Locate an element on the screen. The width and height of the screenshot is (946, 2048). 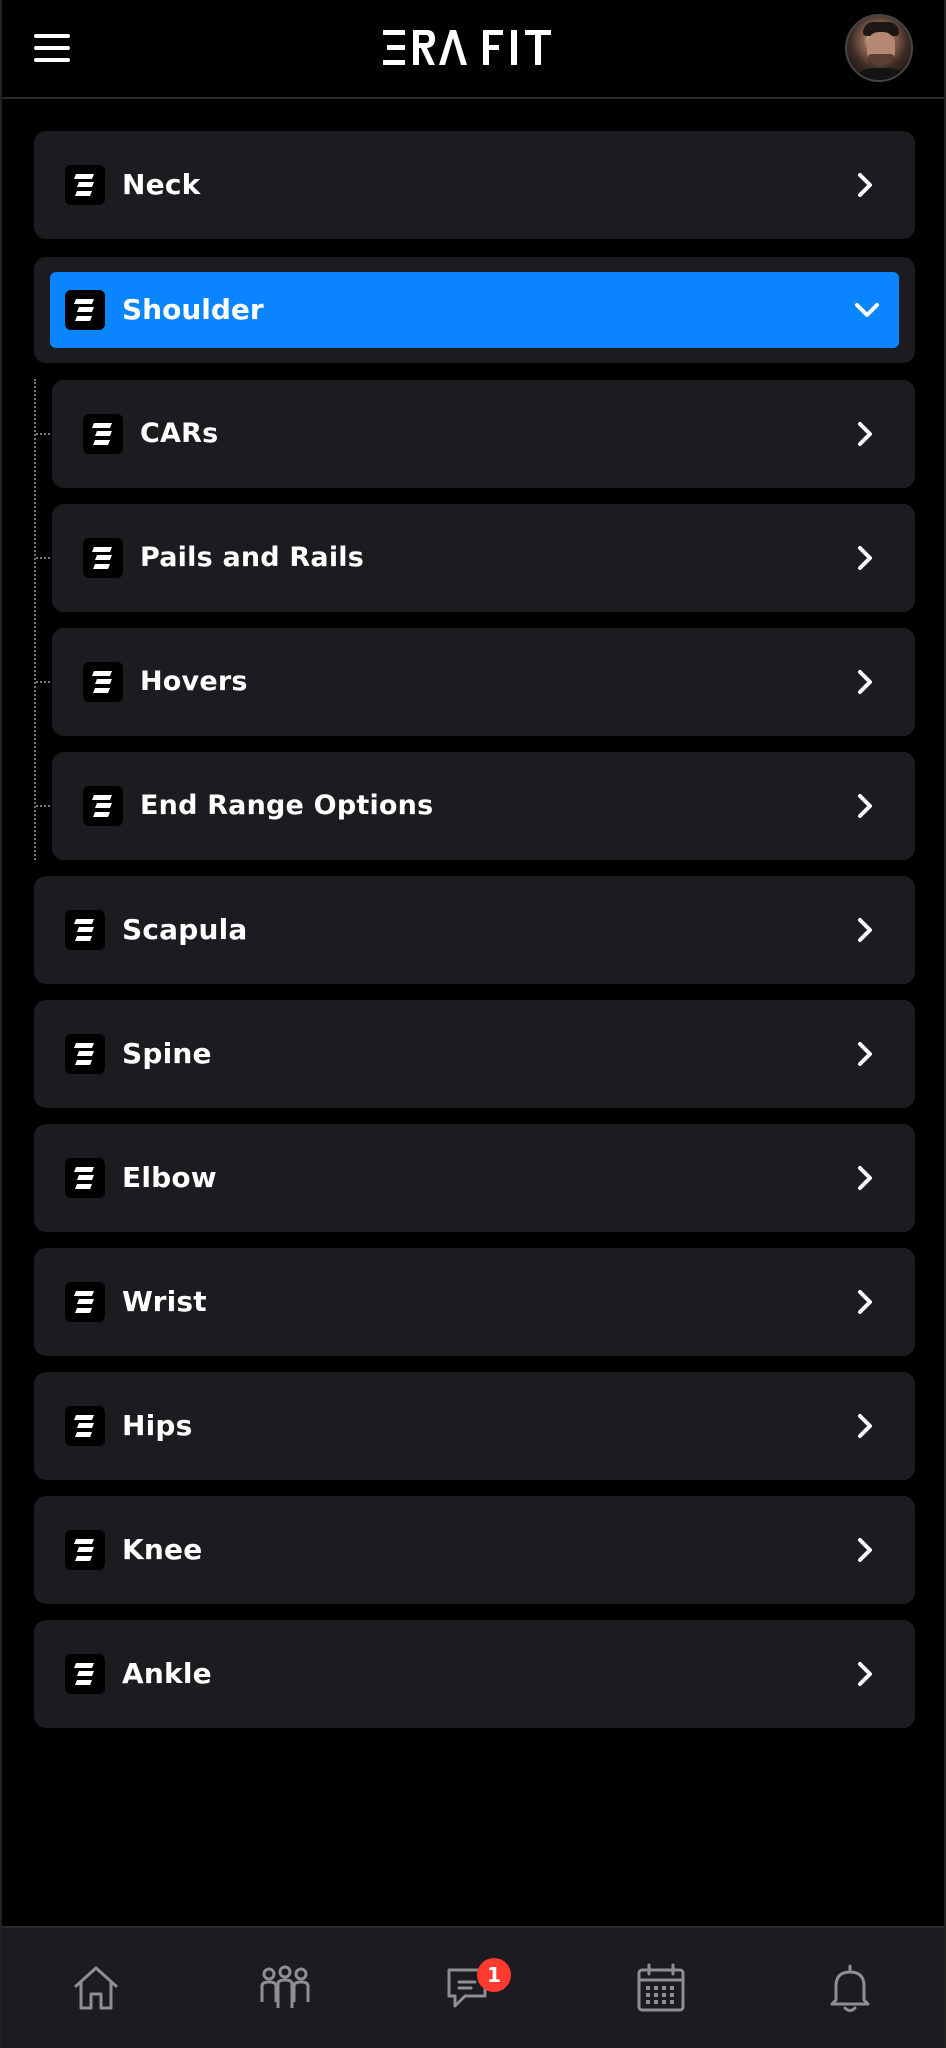
category-item-neck: Neck is located at coordinates (474, 185).